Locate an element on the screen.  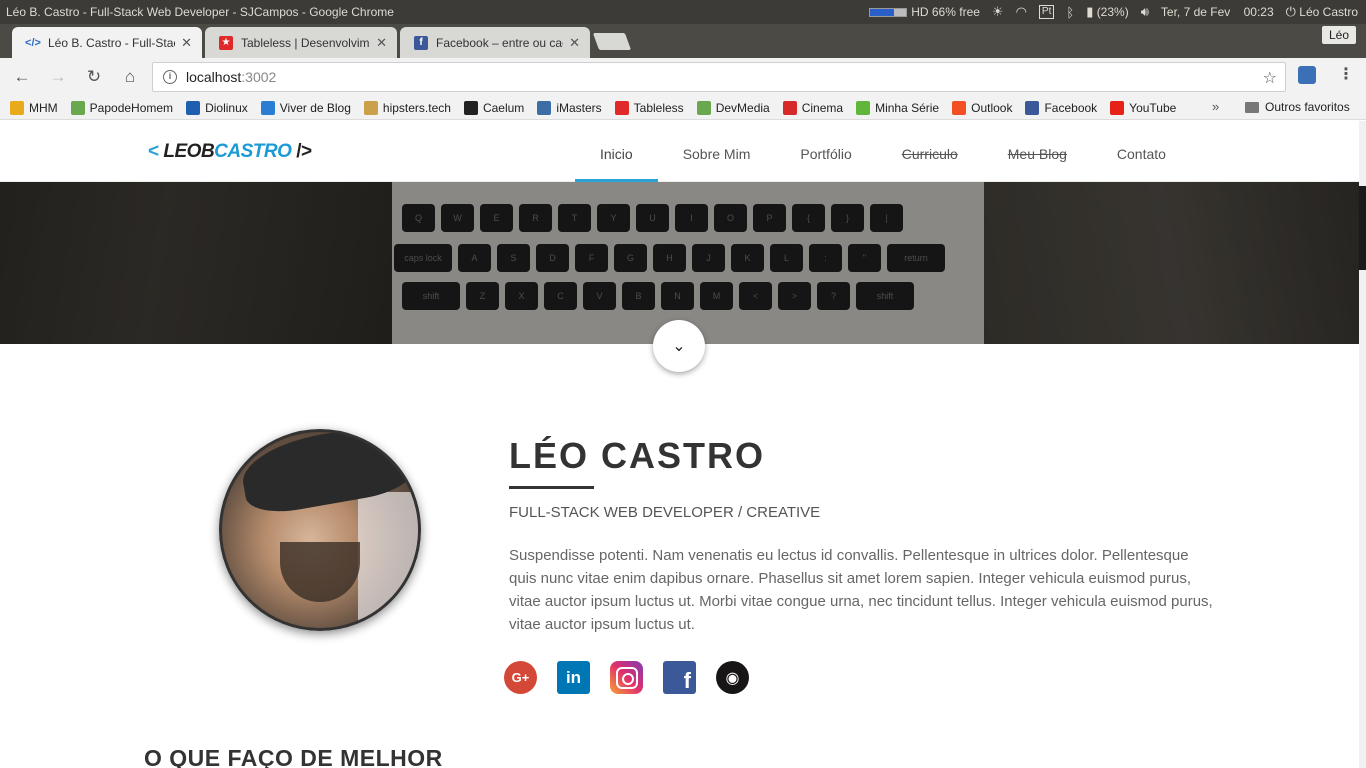
profile-button: Léo is located at coordinates (1338, 35).